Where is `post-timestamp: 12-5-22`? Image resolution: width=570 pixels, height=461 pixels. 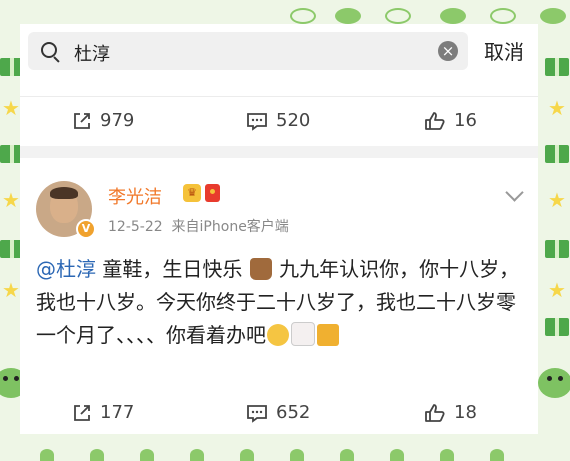 post-timestamp: 12-5-22 is located at coordinates (135, 227).